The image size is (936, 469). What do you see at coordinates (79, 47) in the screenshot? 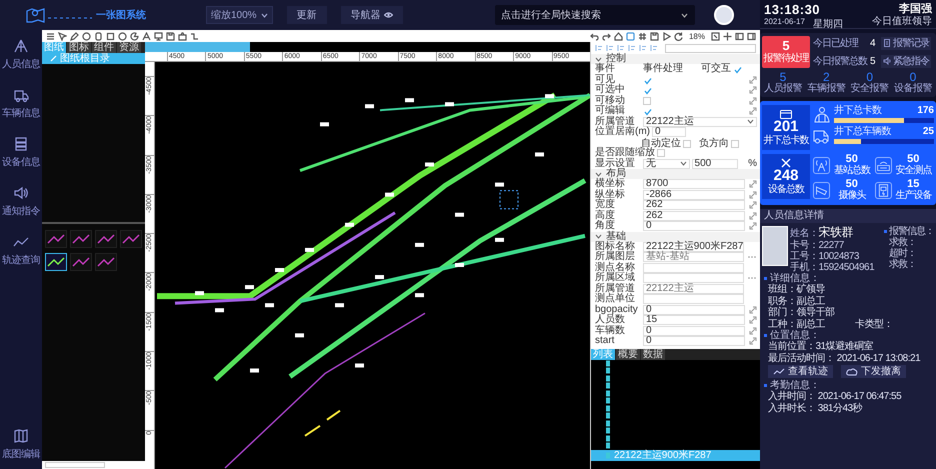
I see `panel-tab: 图标` at bounding box center [79, 47].